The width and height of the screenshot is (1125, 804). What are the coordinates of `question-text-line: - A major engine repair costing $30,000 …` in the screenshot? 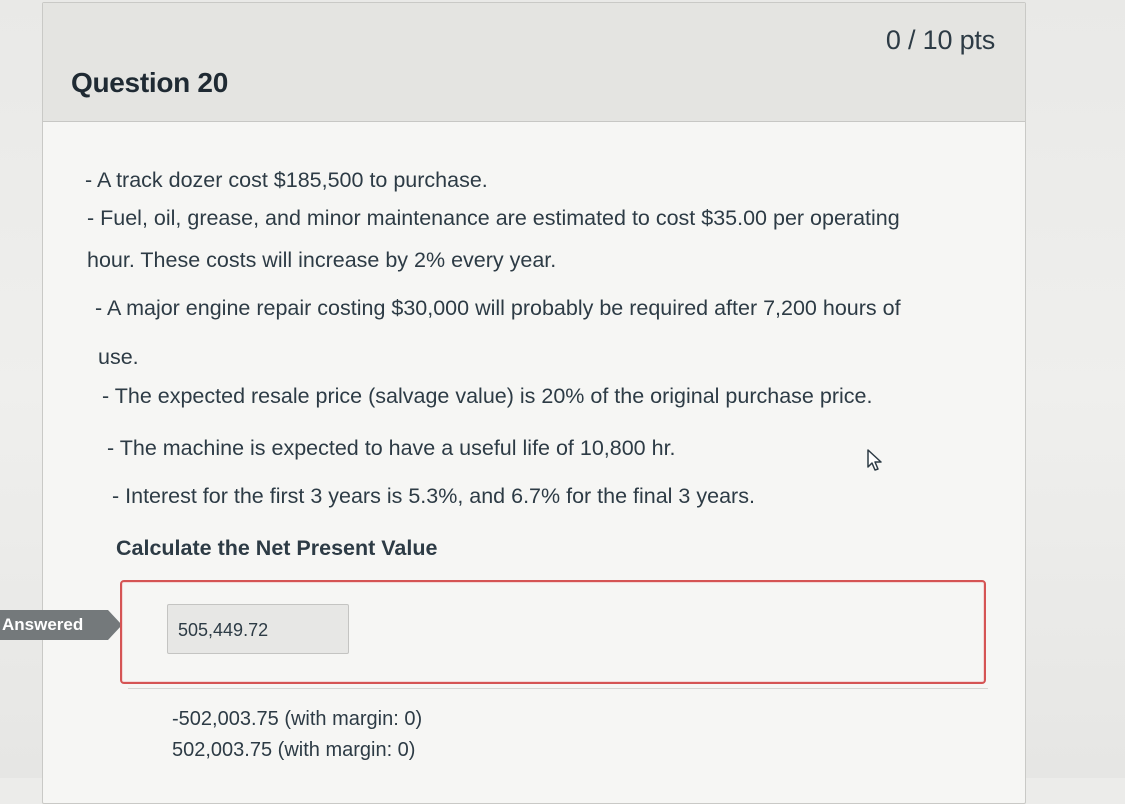 It's located at (498, 308).